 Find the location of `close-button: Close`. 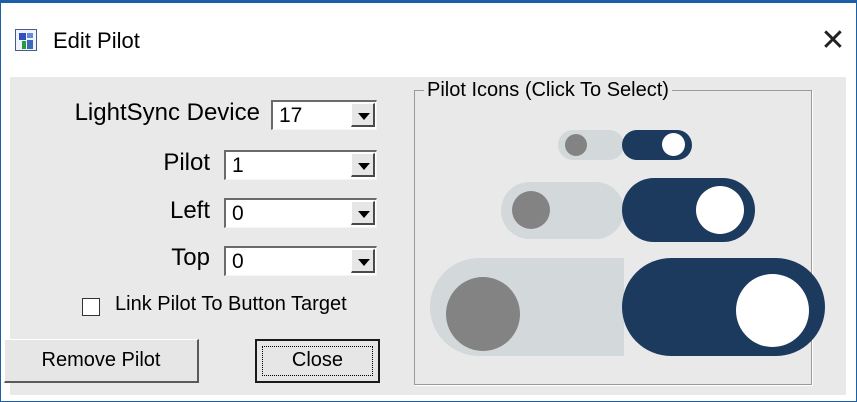

close-button: Close is located at coordinates (317, 361).